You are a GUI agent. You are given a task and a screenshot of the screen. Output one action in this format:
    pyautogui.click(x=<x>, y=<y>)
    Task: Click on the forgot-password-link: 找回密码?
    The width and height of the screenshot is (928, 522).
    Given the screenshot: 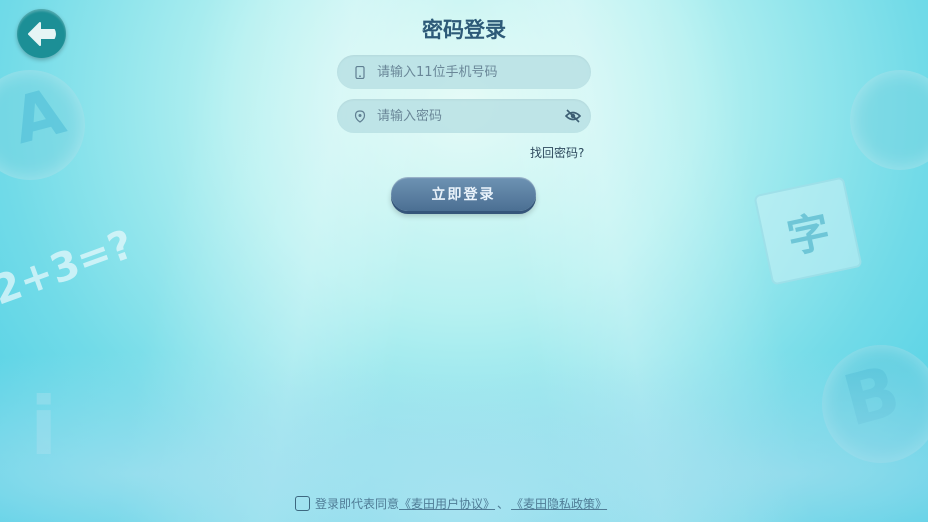 What is the action you would take?
    pyautogui.click(x=557, y=152)
    